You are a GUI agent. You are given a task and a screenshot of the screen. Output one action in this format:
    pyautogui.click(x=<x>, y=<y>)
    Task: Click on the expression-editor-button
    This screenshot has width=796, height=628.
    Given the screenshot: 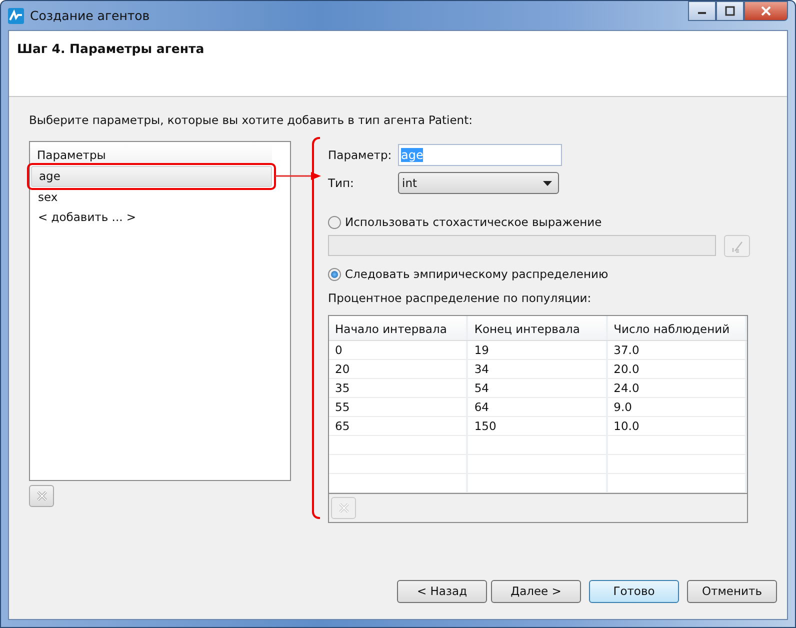 What is the action you would take?
    pyautogui.click(x=737, y=246)
    